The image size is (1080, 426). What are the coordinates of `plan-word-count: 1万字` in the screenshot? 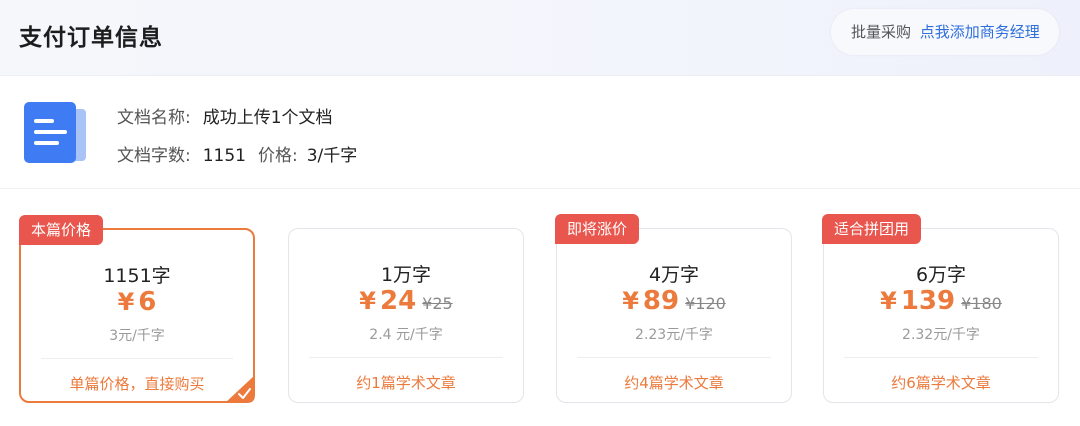 It's located at (406, 275).